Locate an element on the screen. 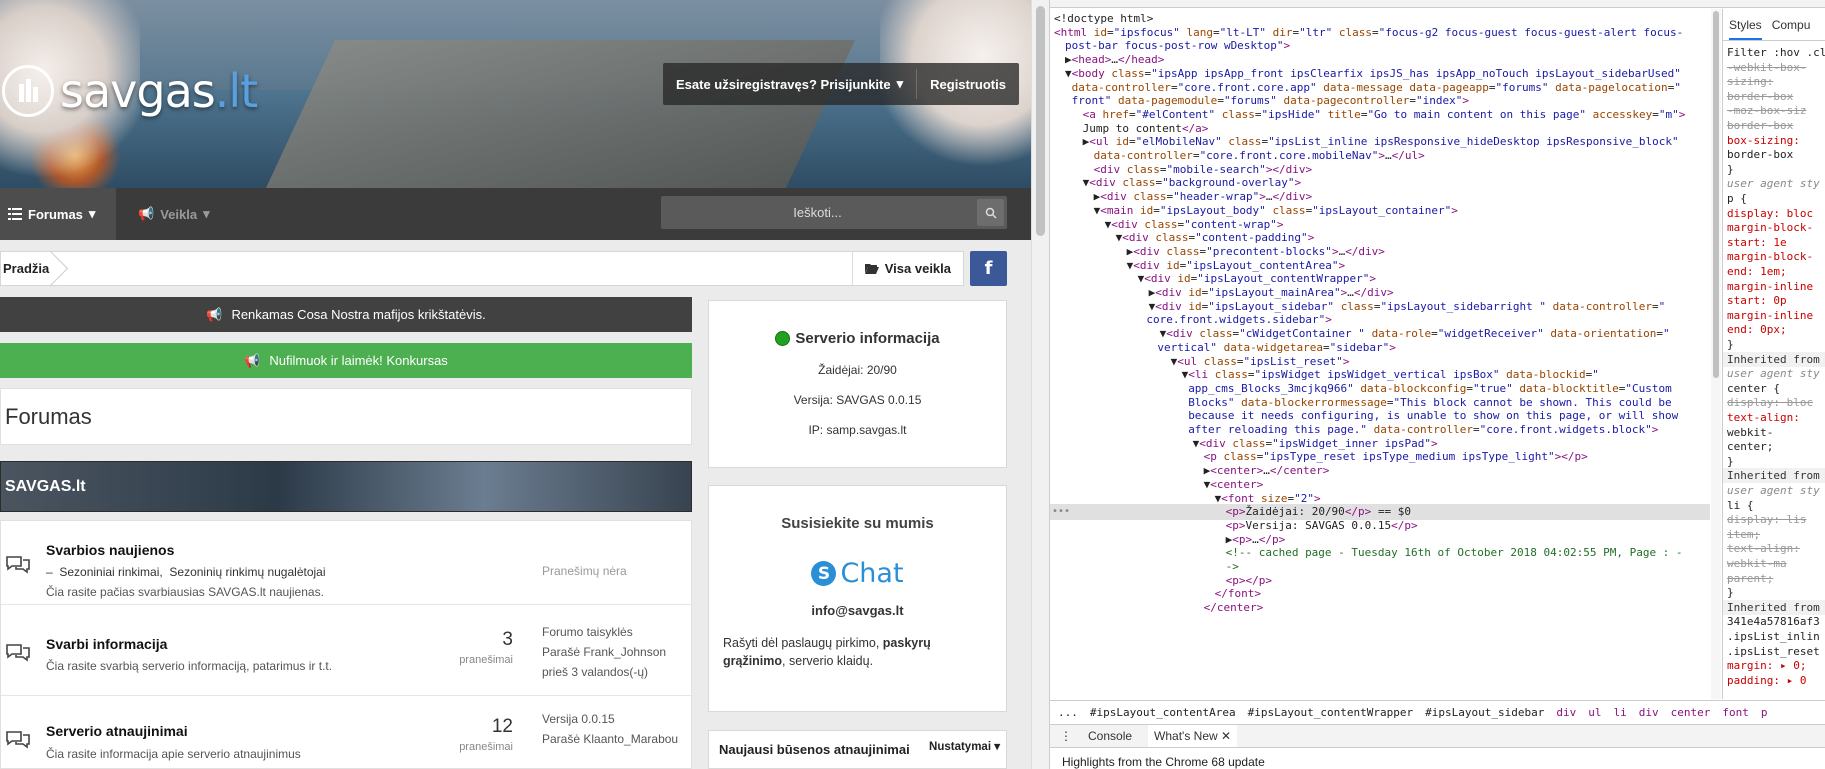 The height and width of the screenshot is (769, 1825). page-scrollbar is located at coordinates (1040, 384).